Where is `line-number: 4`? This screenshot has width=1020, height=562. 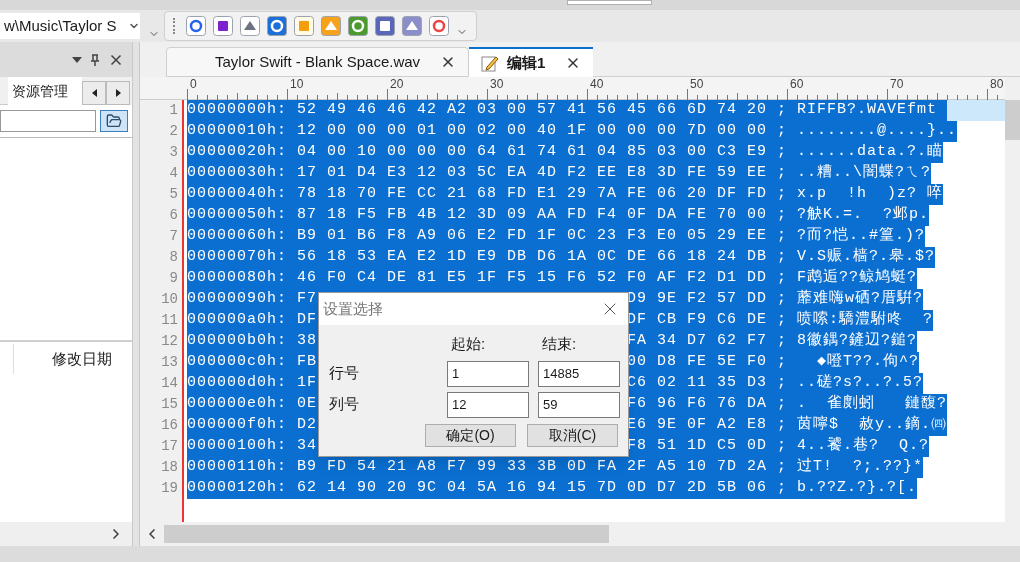
line-number: 4 is located at coordinates (173, 173).